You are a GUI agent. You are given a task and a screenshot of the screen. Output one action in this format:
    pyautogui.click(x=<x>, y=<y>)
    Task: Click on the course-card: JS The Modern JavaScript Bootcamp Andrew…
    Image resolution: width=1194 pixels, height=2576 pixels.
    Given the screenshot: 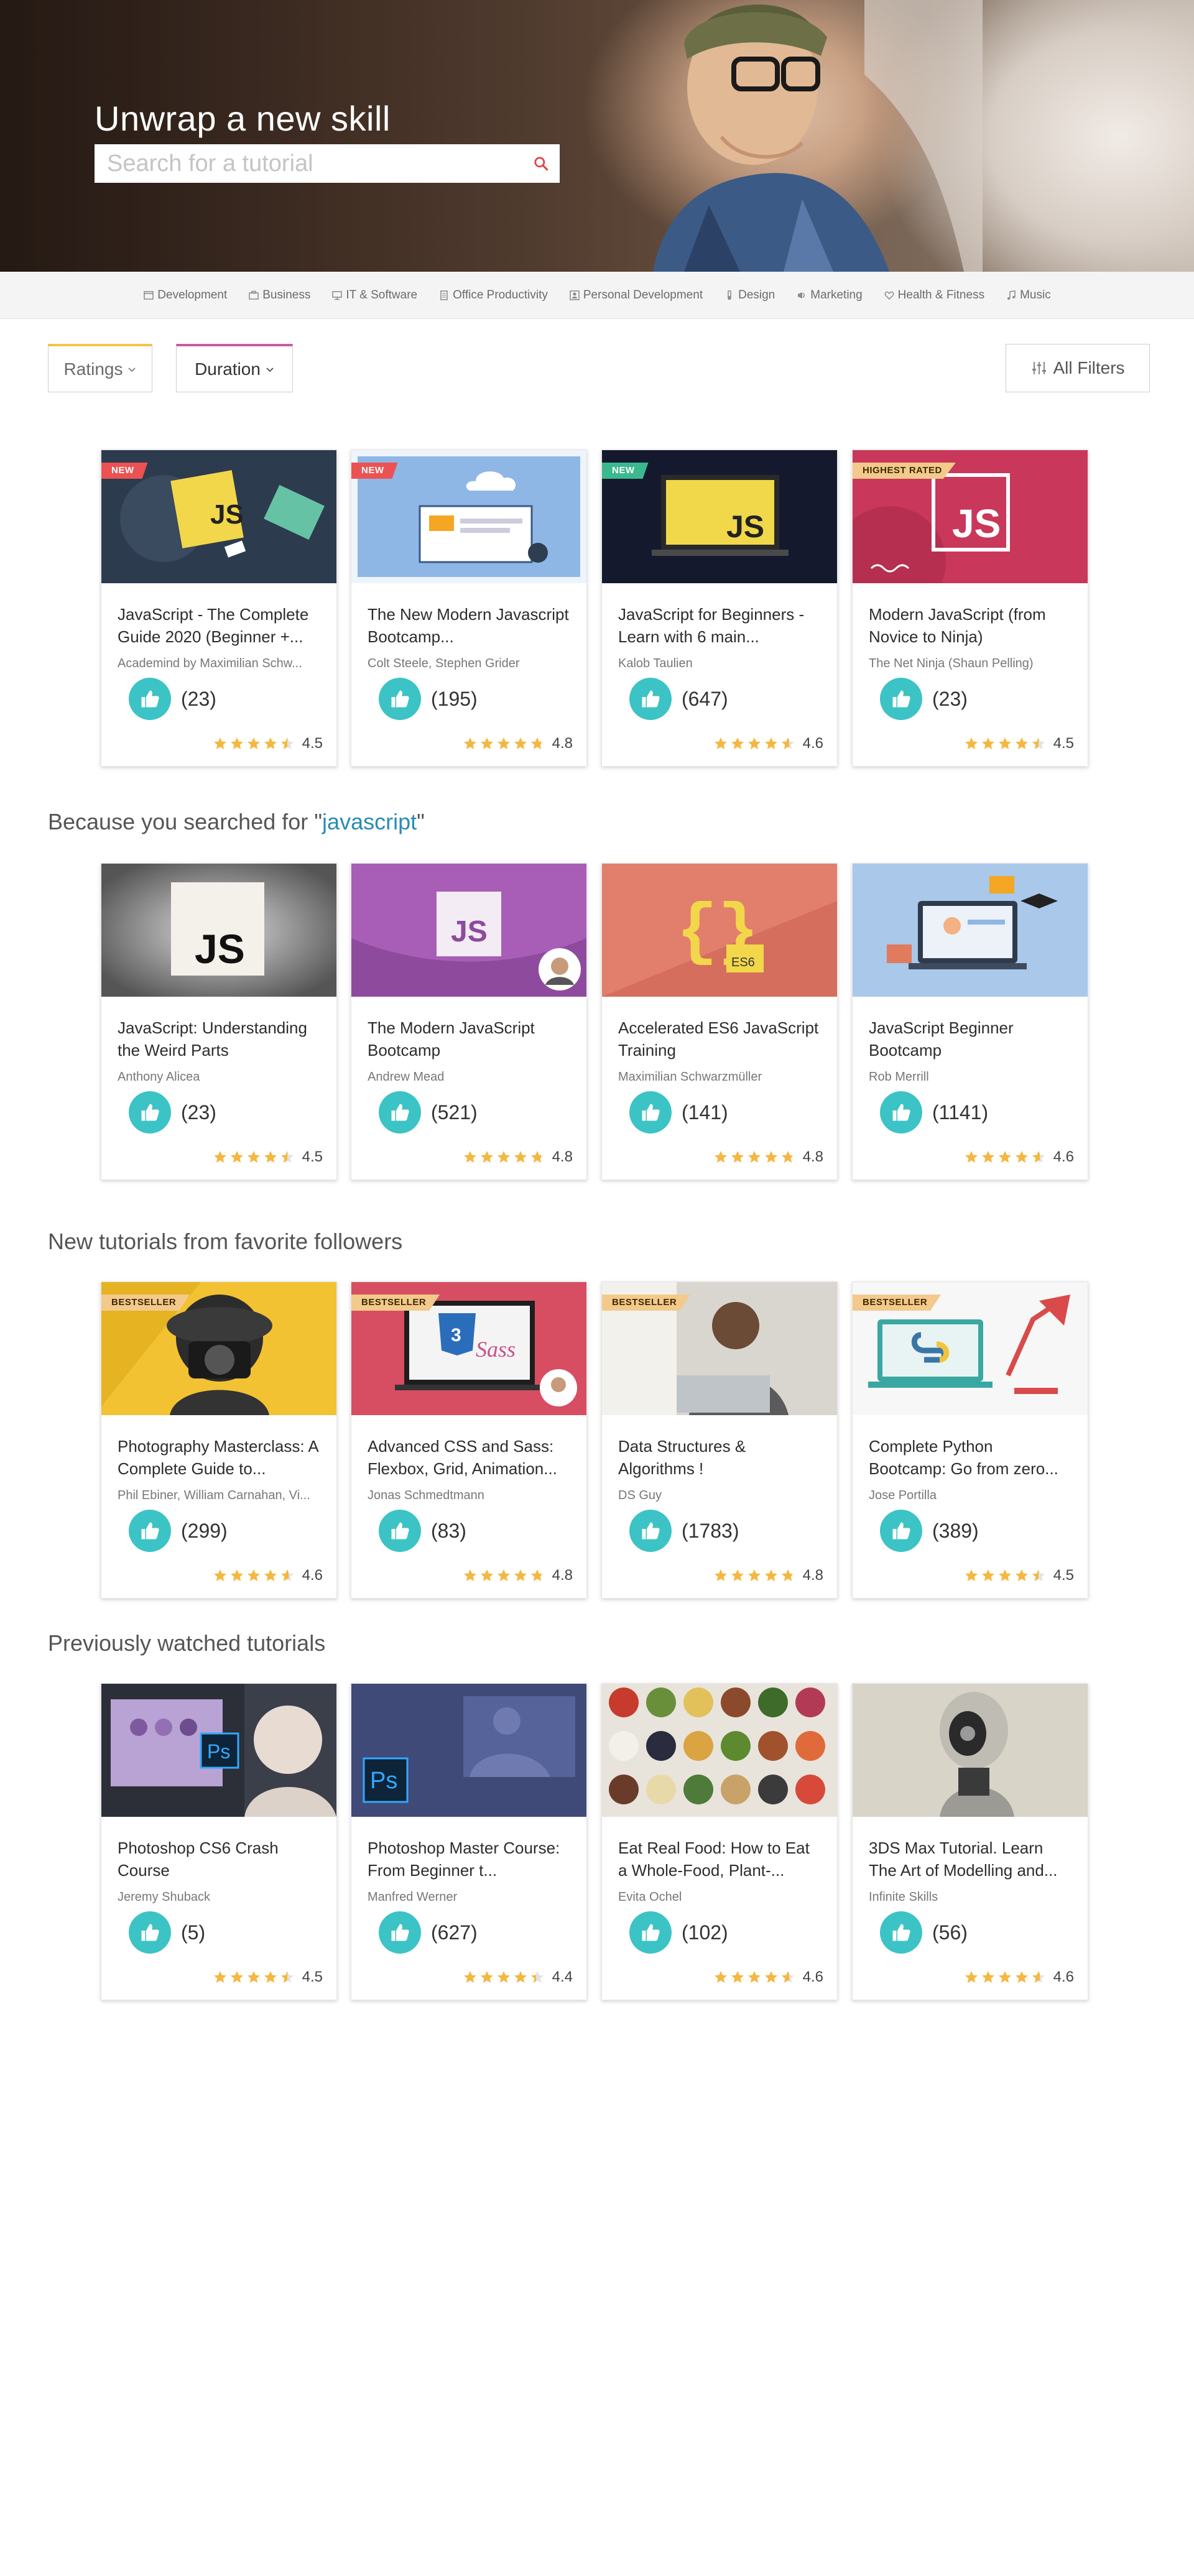 What is the action you would take?
    pyautogui.click(x=469, y=1021)
    